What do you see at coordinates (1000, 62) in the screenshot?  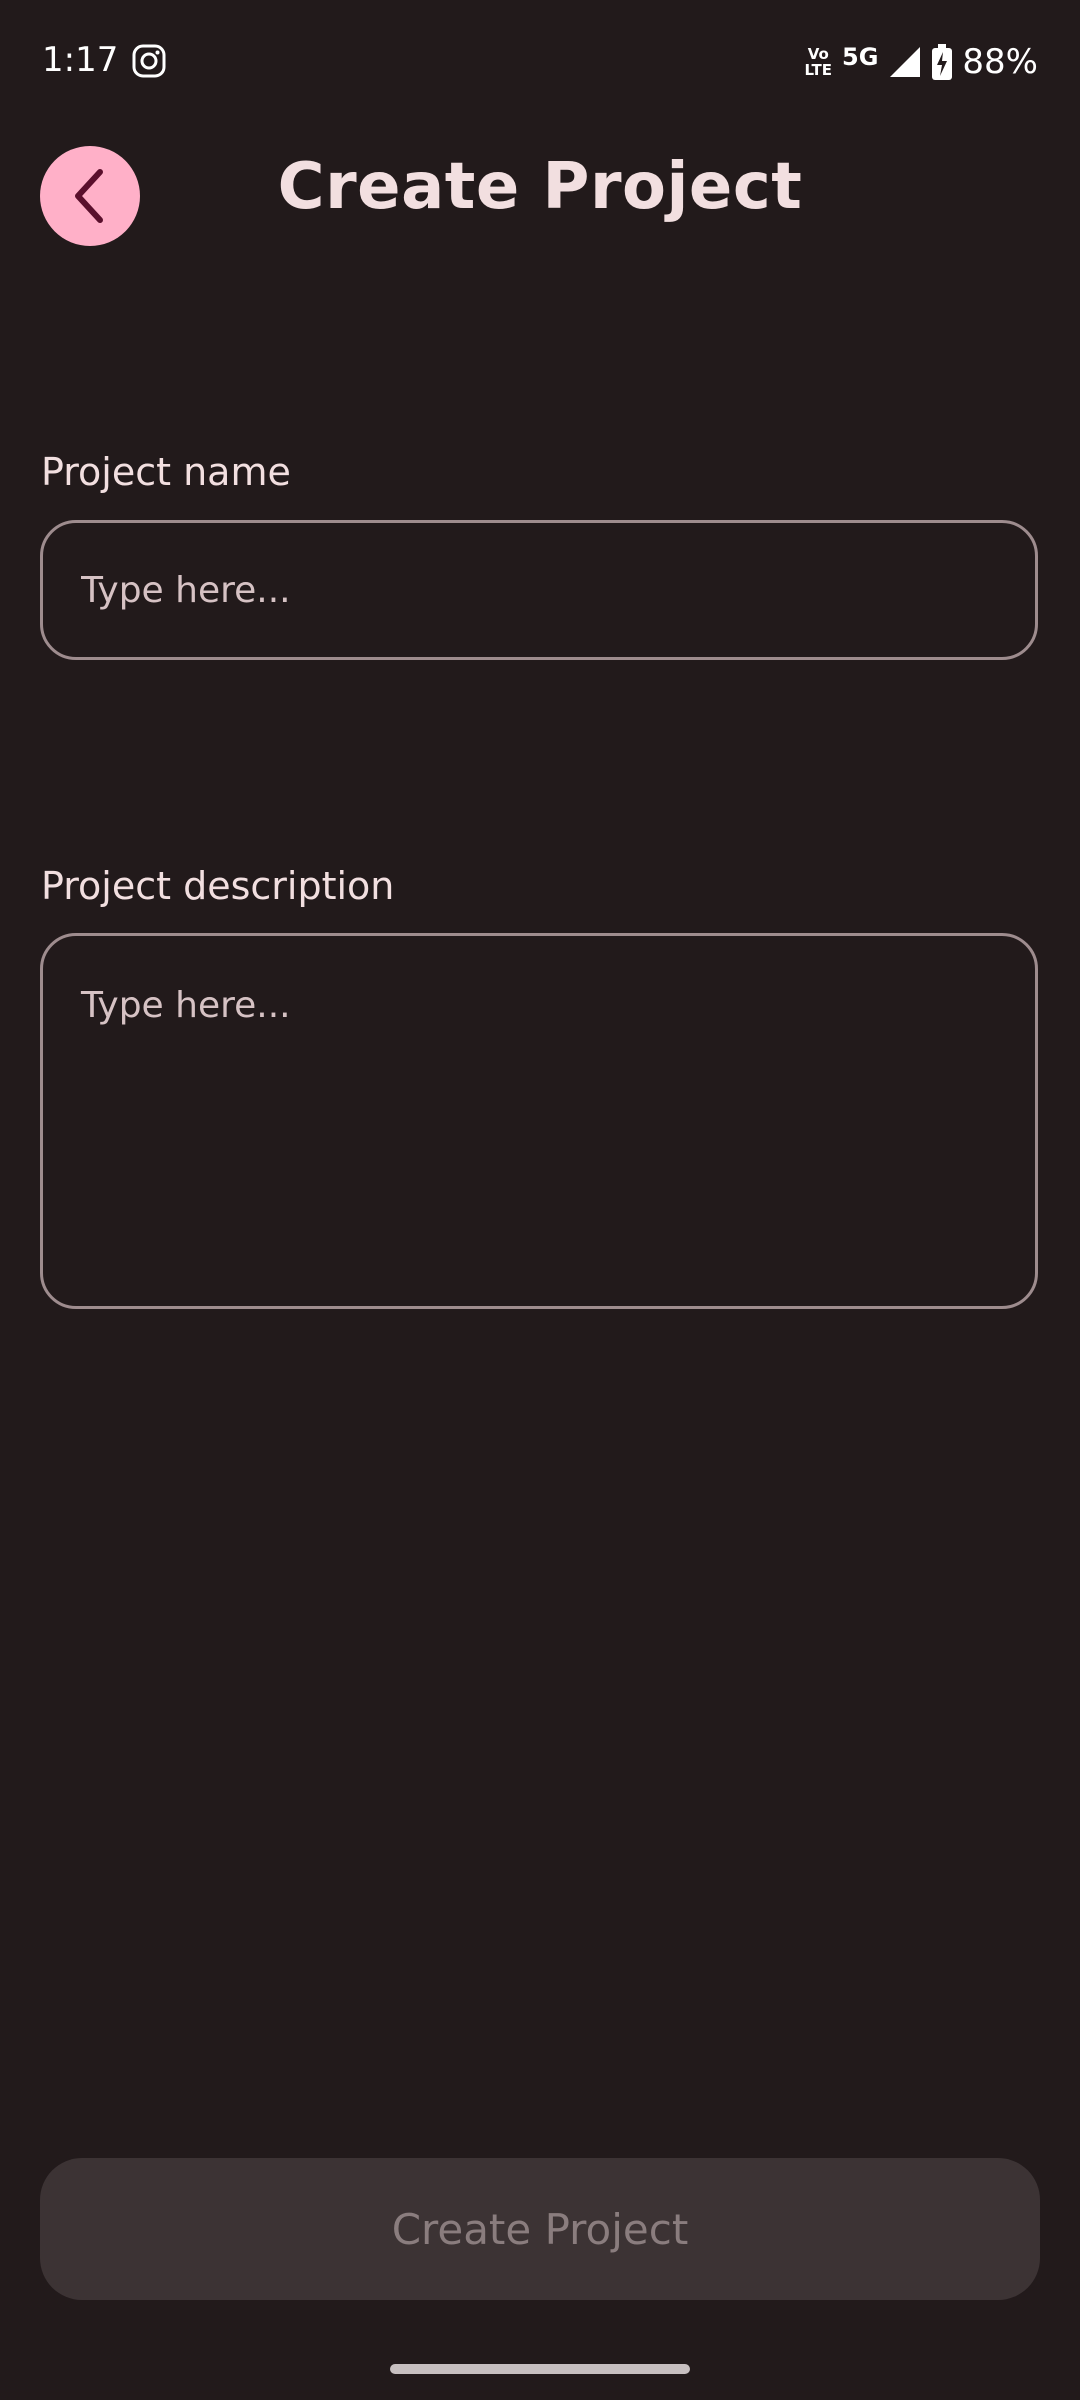 I see `battery-percent: 88%` at bounding box center [1000, 62].